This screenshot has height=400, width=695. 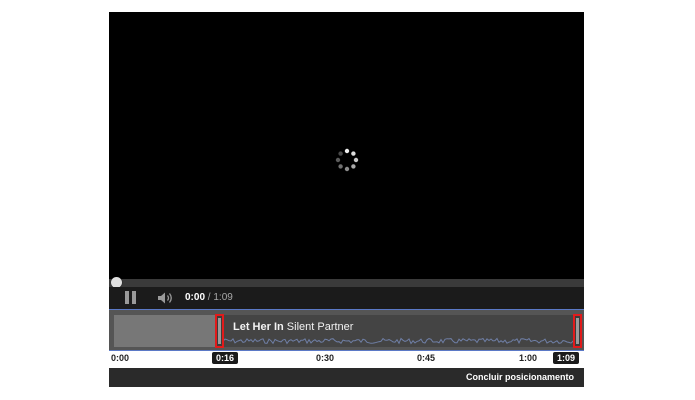 I want to click on trim-handle-start, so click(x=219, y=331).